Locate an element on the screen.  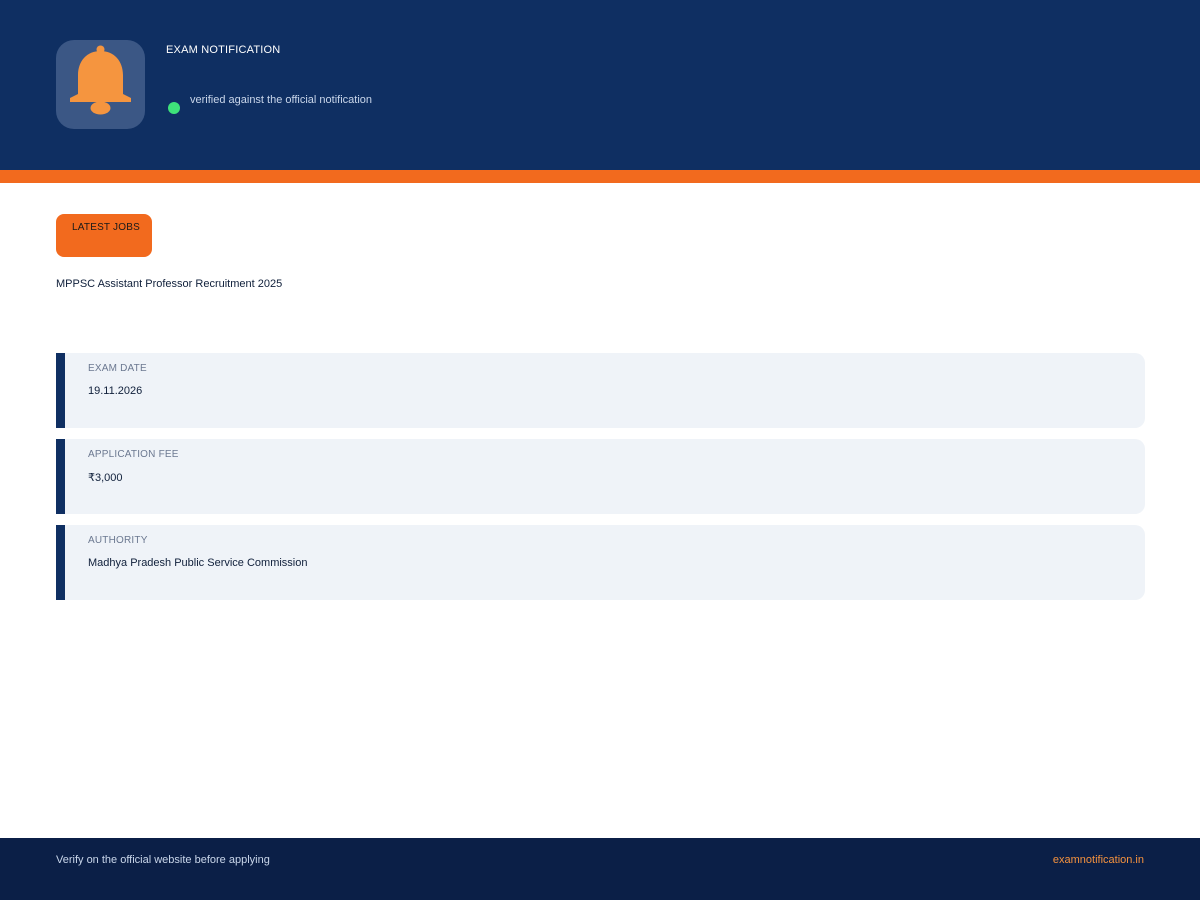
category-badge: LATEST JOBS is located at coordinates (104, 235).